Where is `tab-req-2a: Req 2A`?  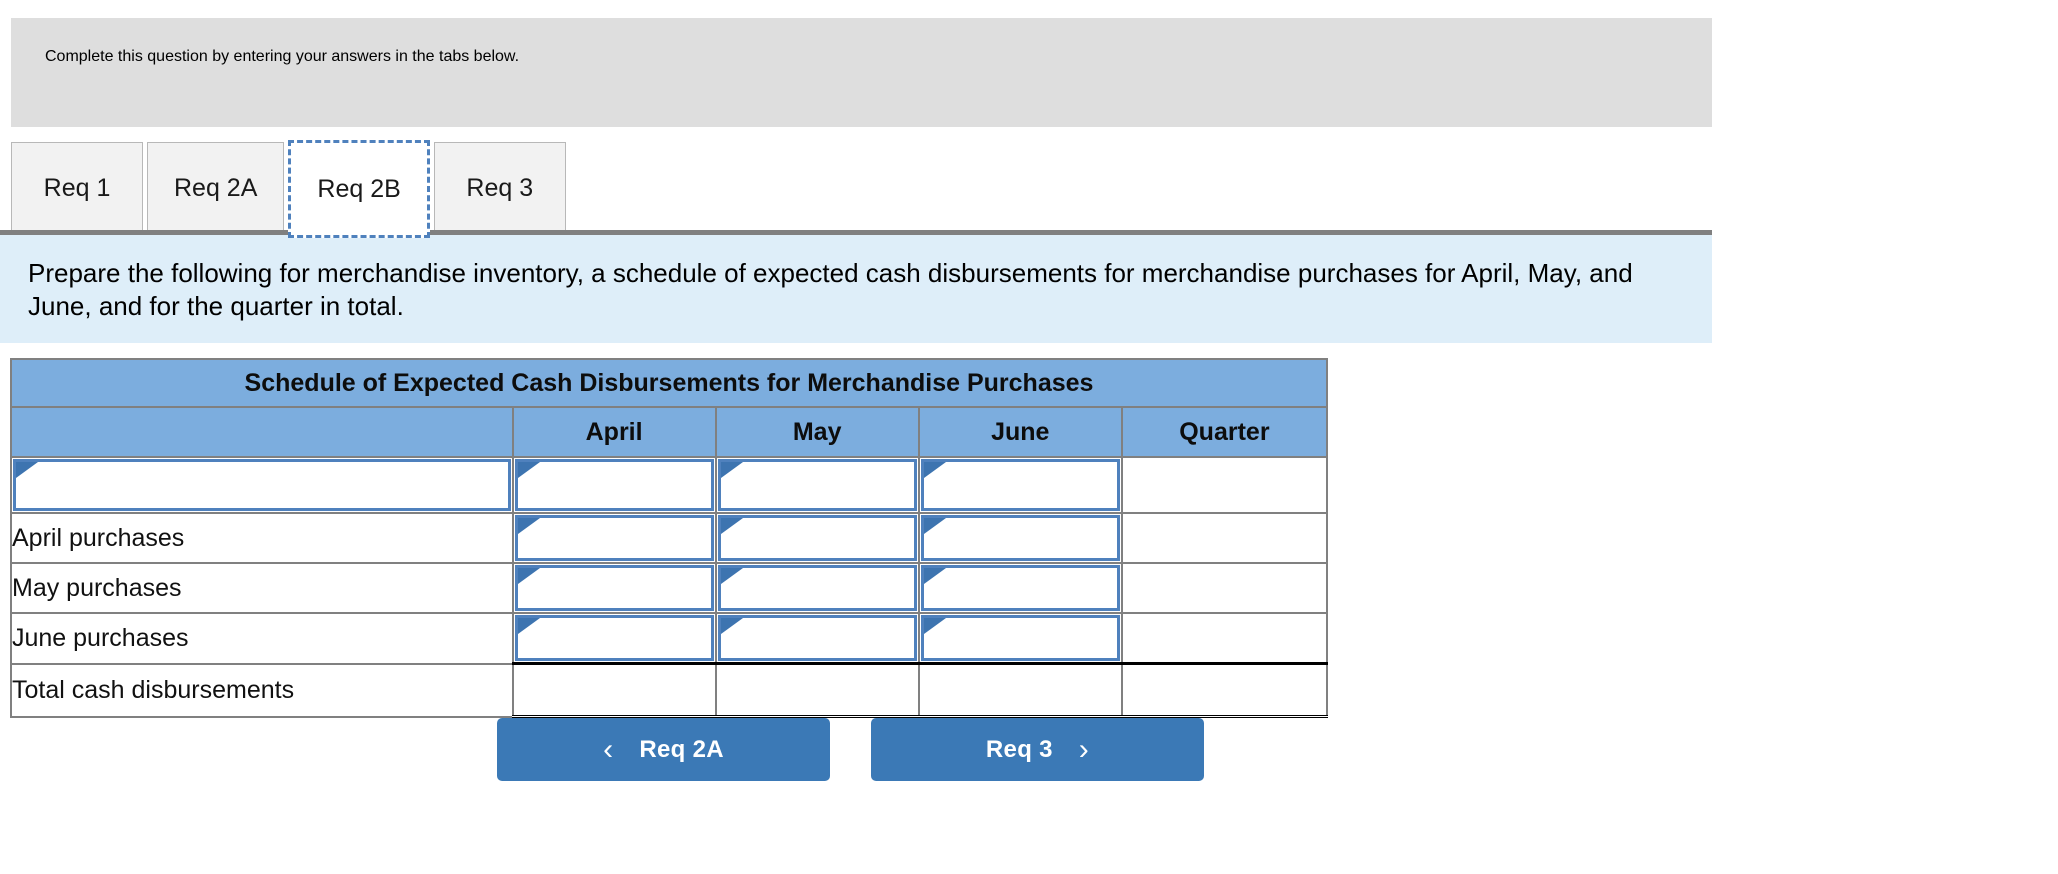 tab-req-2a: Req 2A is located at coordinates (216, 188).